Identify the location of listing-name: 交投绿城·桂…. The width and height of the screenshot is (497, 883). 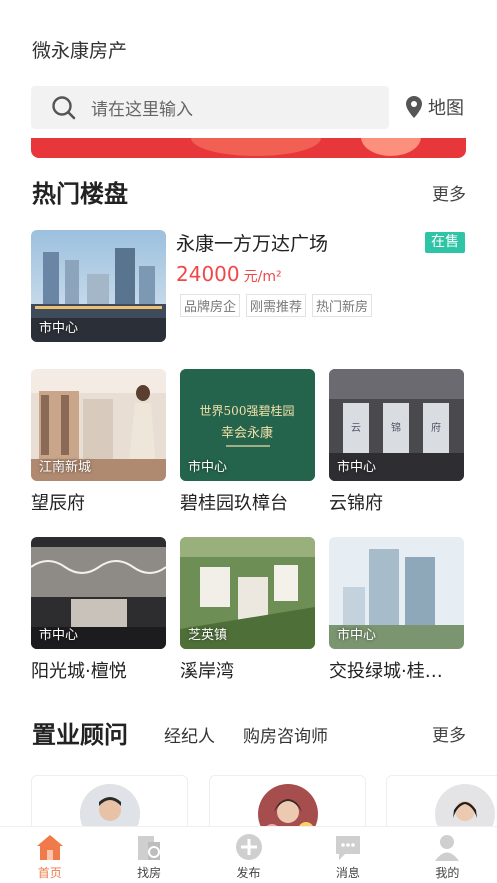
(386, 671).